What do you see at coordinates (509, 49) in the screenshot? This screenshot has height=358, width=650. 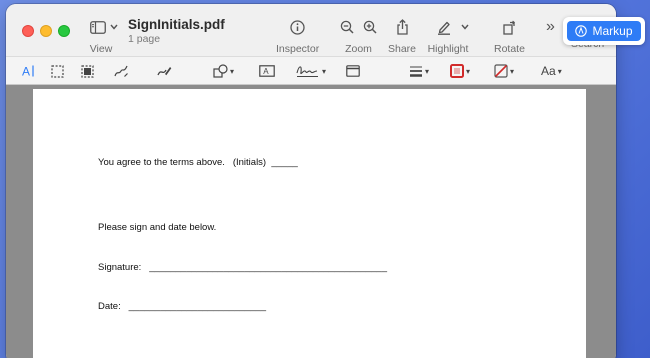 I see `rotate-label: Rotate` at bounding box center [509, 49].